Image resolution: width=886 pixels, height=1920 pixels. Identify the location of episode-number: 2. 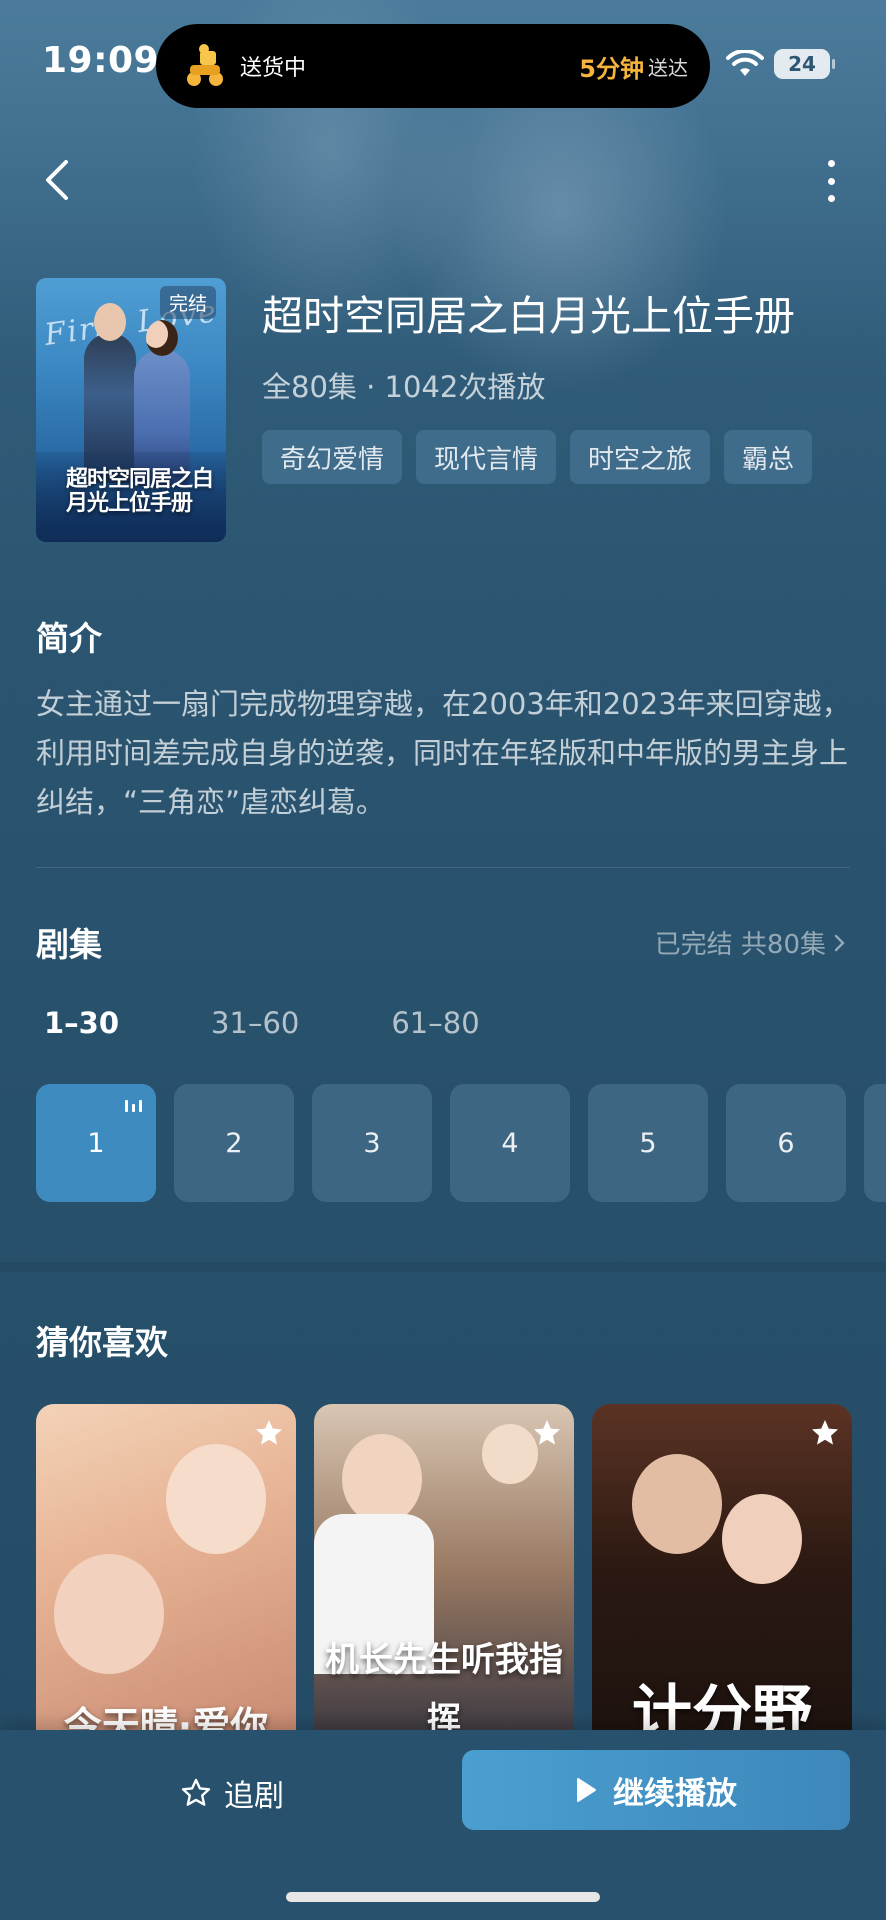
(234, 1143).